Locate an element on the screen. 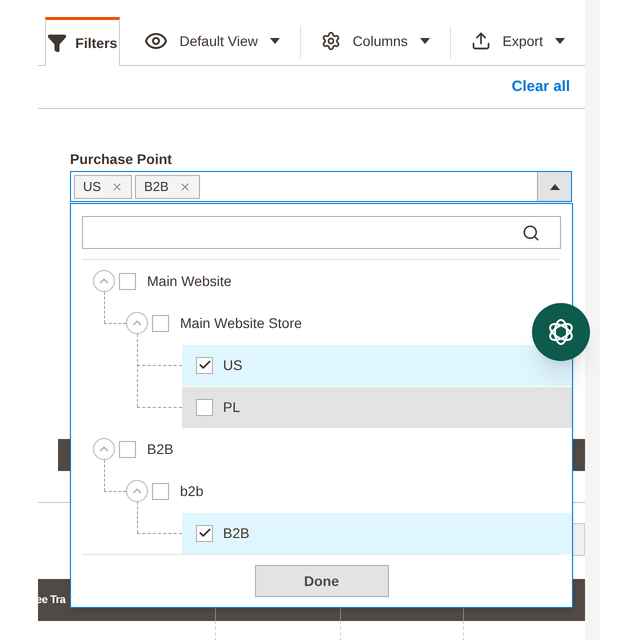 The image size is (640, 640). toolbar-tab: Default View is located at coordinates (212, 41).